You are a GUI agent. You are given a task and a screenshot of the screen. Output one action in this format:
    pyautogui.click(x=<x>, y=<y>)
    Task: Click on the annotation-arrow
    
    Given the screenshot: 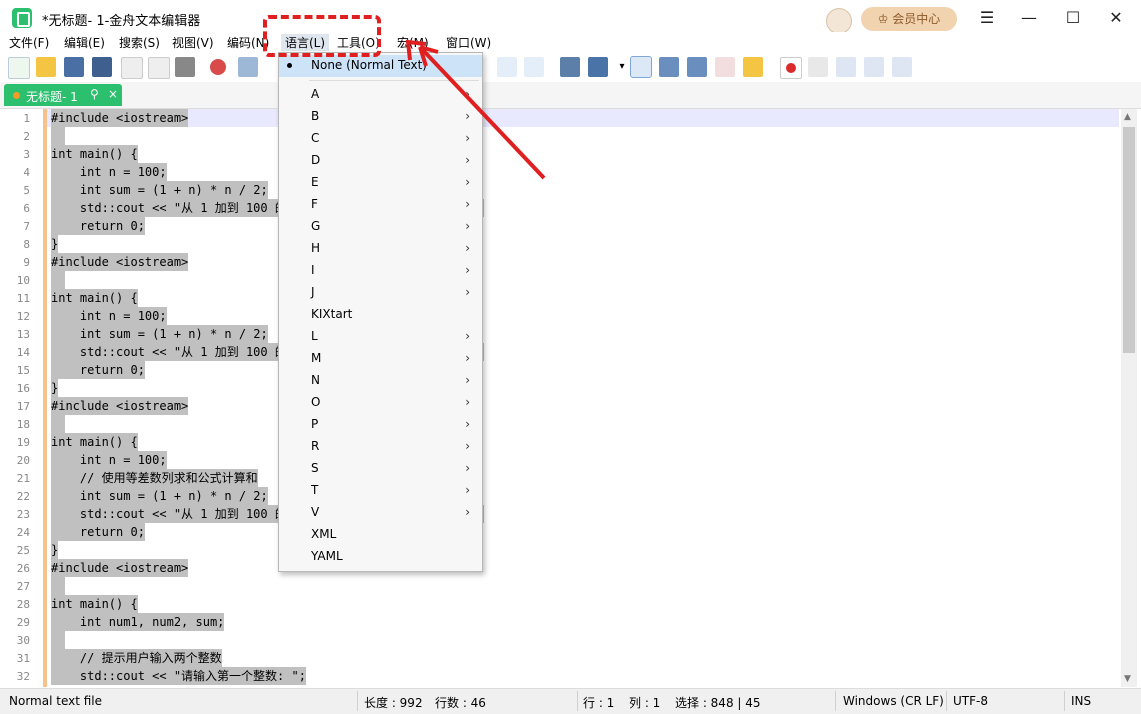 What is the action you would take?
    pyautogui.click(x=475, y=109)
    